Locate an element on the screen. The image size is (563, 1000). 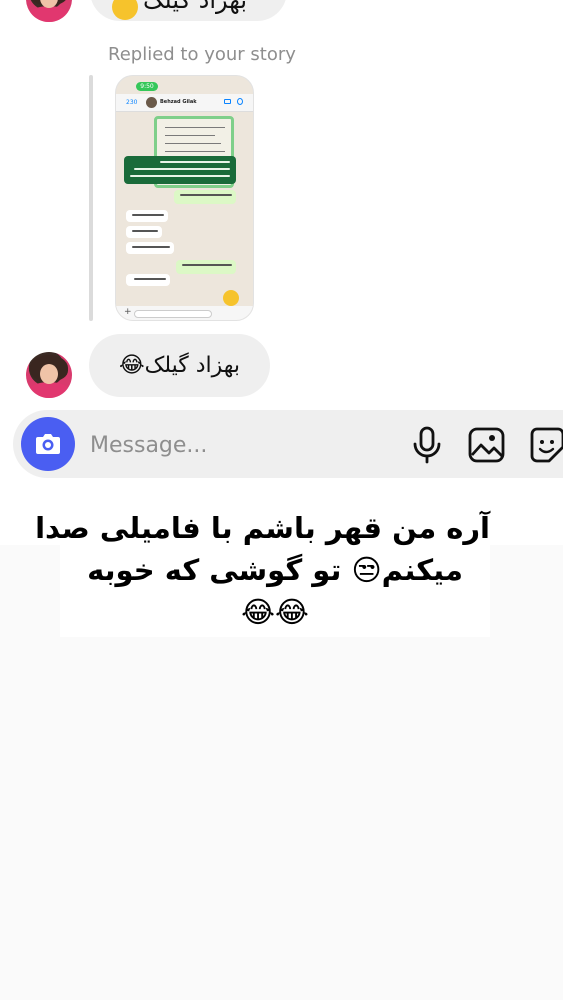
caption-line-1: آره من قهر باشم با فامیلی صدا is located at coordinates (262, 528).